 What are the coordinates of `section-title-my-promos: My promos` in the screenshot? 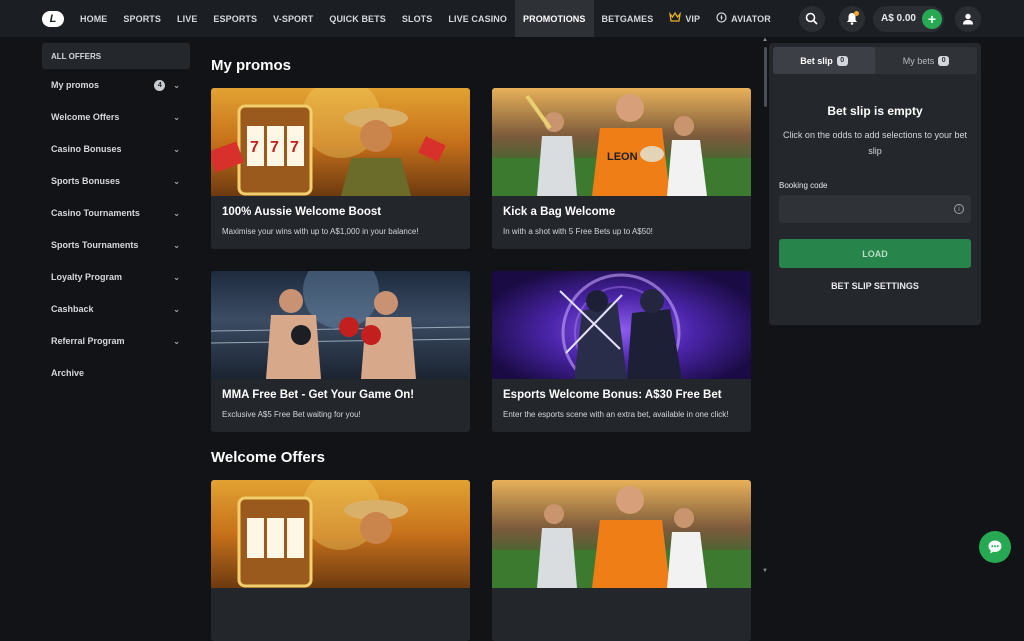 It's located at (251, 65).